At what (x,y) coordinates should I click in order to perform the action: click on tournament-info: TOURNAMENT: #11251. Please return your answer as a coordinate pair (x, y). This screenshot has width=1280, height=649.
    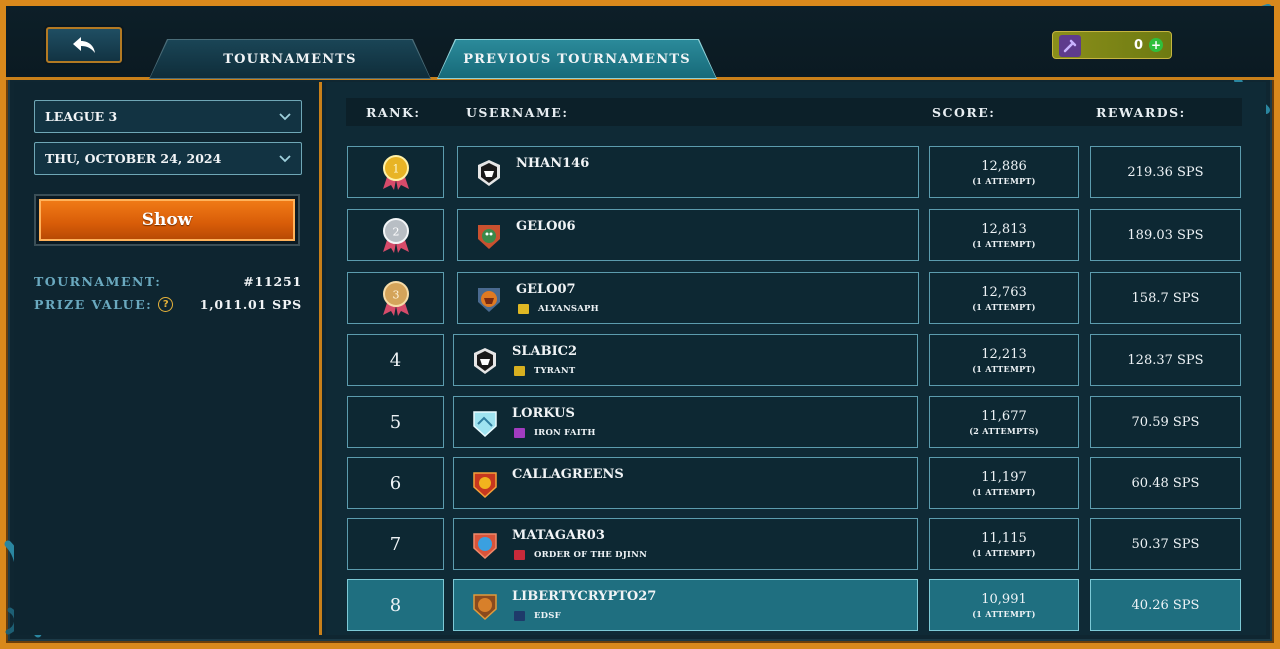
    Looking at the image, I should click on (168, 281).